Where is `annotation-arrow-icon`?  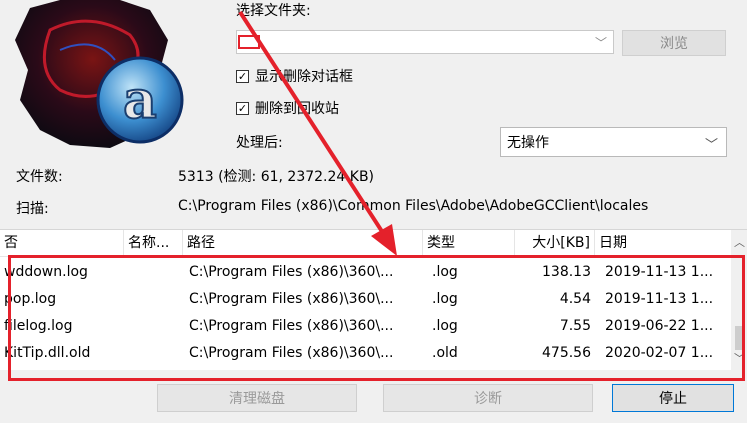 annotation-arrow-icon is located at coordinates (317, 133).